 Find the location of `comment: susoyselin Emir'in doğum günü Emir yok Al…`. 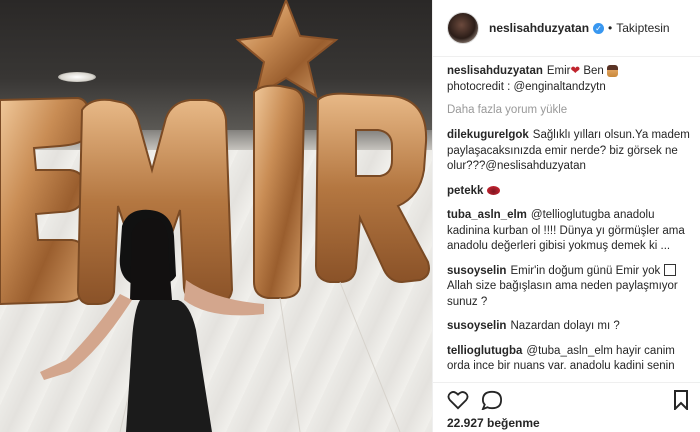

comment: susoyselin Emir'in doğum günü Emir yok Al… is located at coordinates (569, 287).